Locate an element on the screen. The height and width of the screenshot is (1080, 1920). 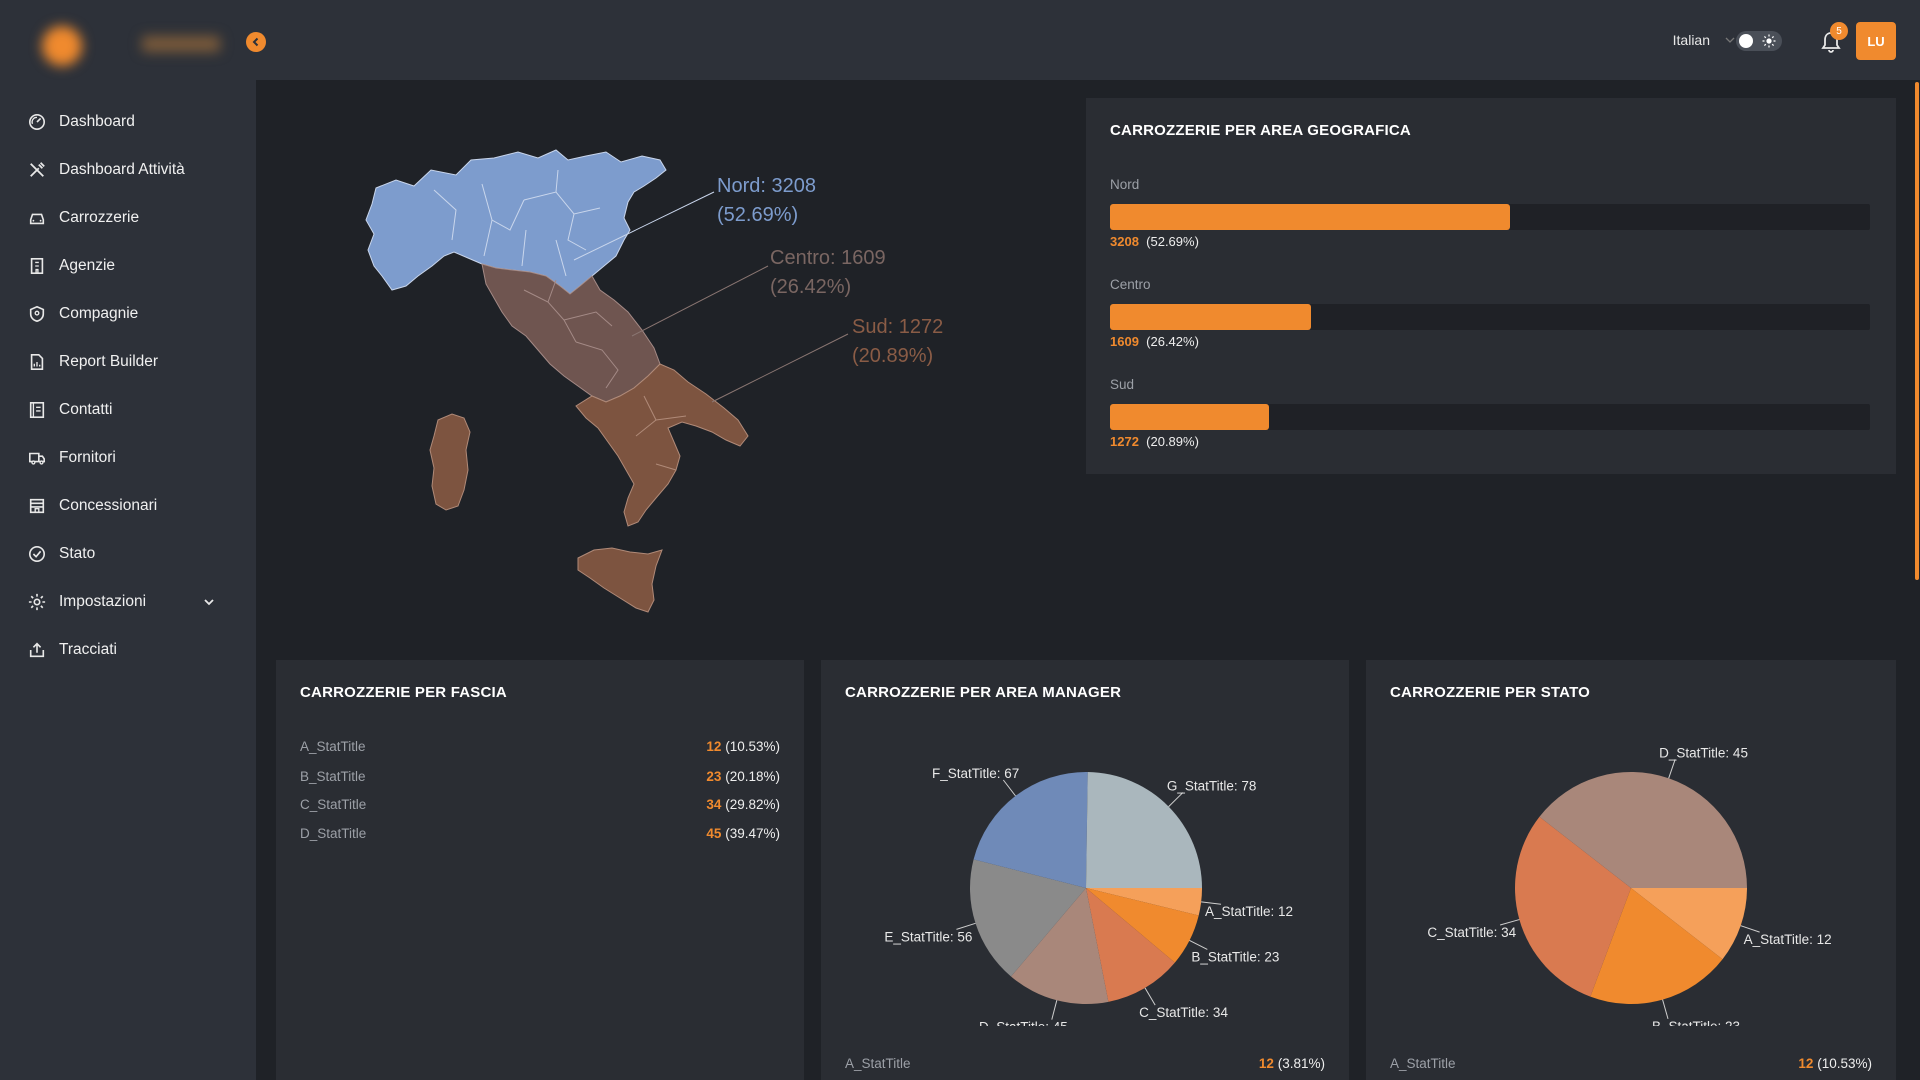
sidebar-collapse-button is located at coordinates (256, 42).